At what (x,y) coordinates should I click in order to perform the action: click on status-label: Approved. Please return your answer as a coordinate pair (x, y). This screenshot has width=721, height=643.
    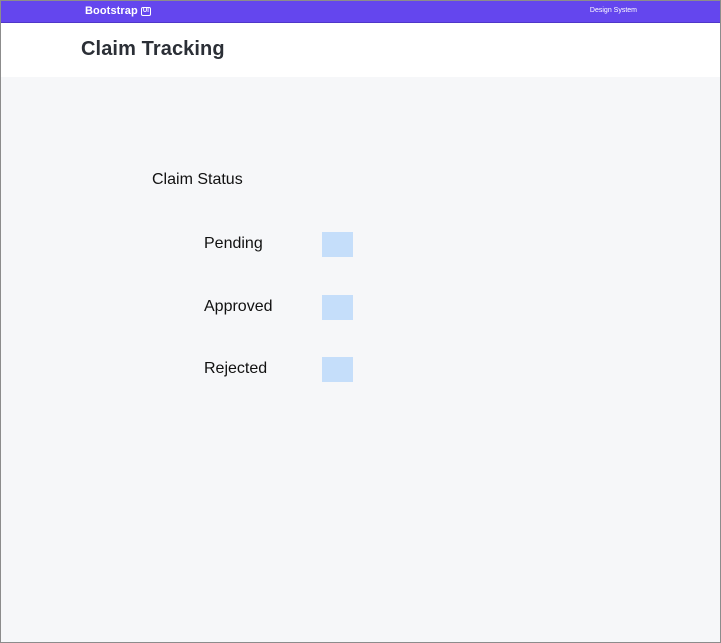
    Looking at the image, I should click on (238, 306).